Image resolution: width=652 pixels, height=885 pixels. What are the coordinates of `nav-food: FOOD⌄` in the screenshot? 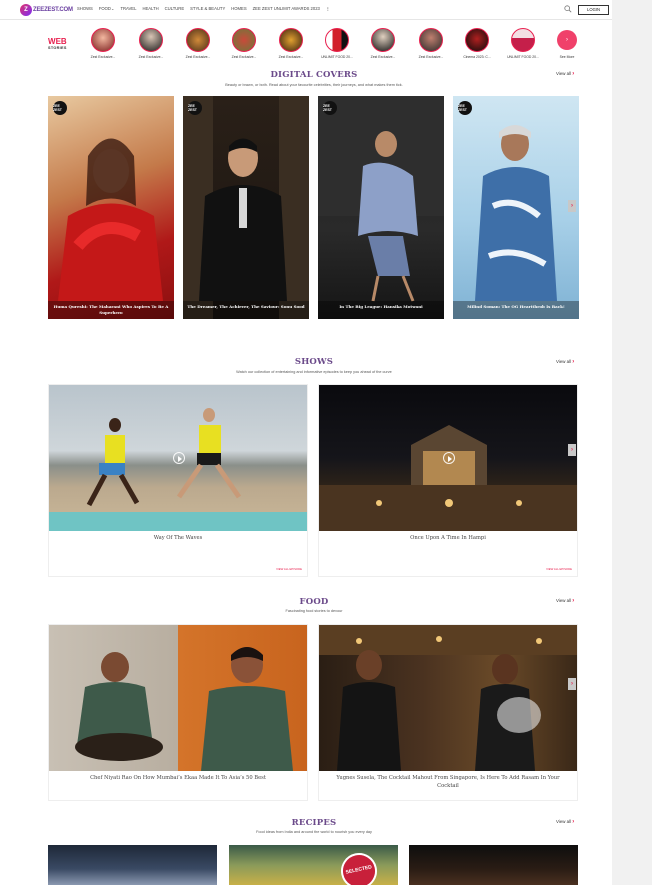 It's located at (107, 8).